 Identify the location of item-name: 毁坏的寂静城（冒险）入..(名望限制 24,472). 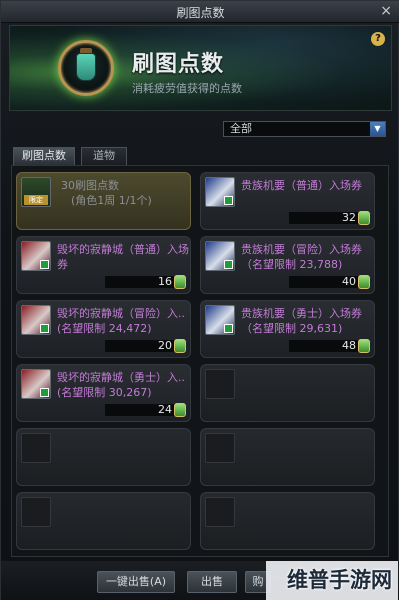
(121, 321).